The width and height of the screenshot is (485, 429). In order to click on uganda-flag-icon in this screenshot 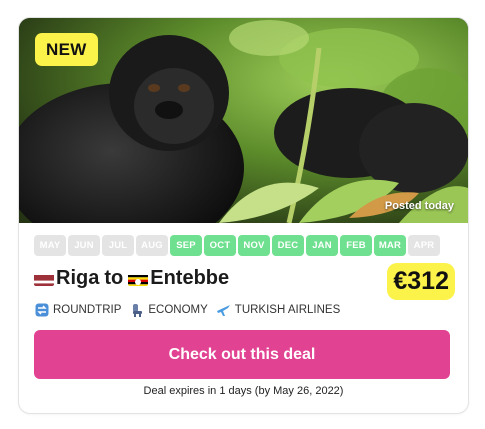, I will do `click(138, 279)`.